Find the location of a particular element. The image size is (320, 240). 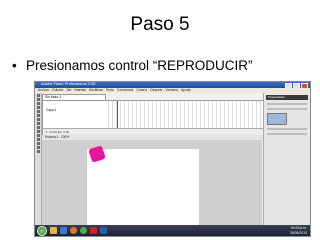

chrome-icon is located at coordinates (83, 230).